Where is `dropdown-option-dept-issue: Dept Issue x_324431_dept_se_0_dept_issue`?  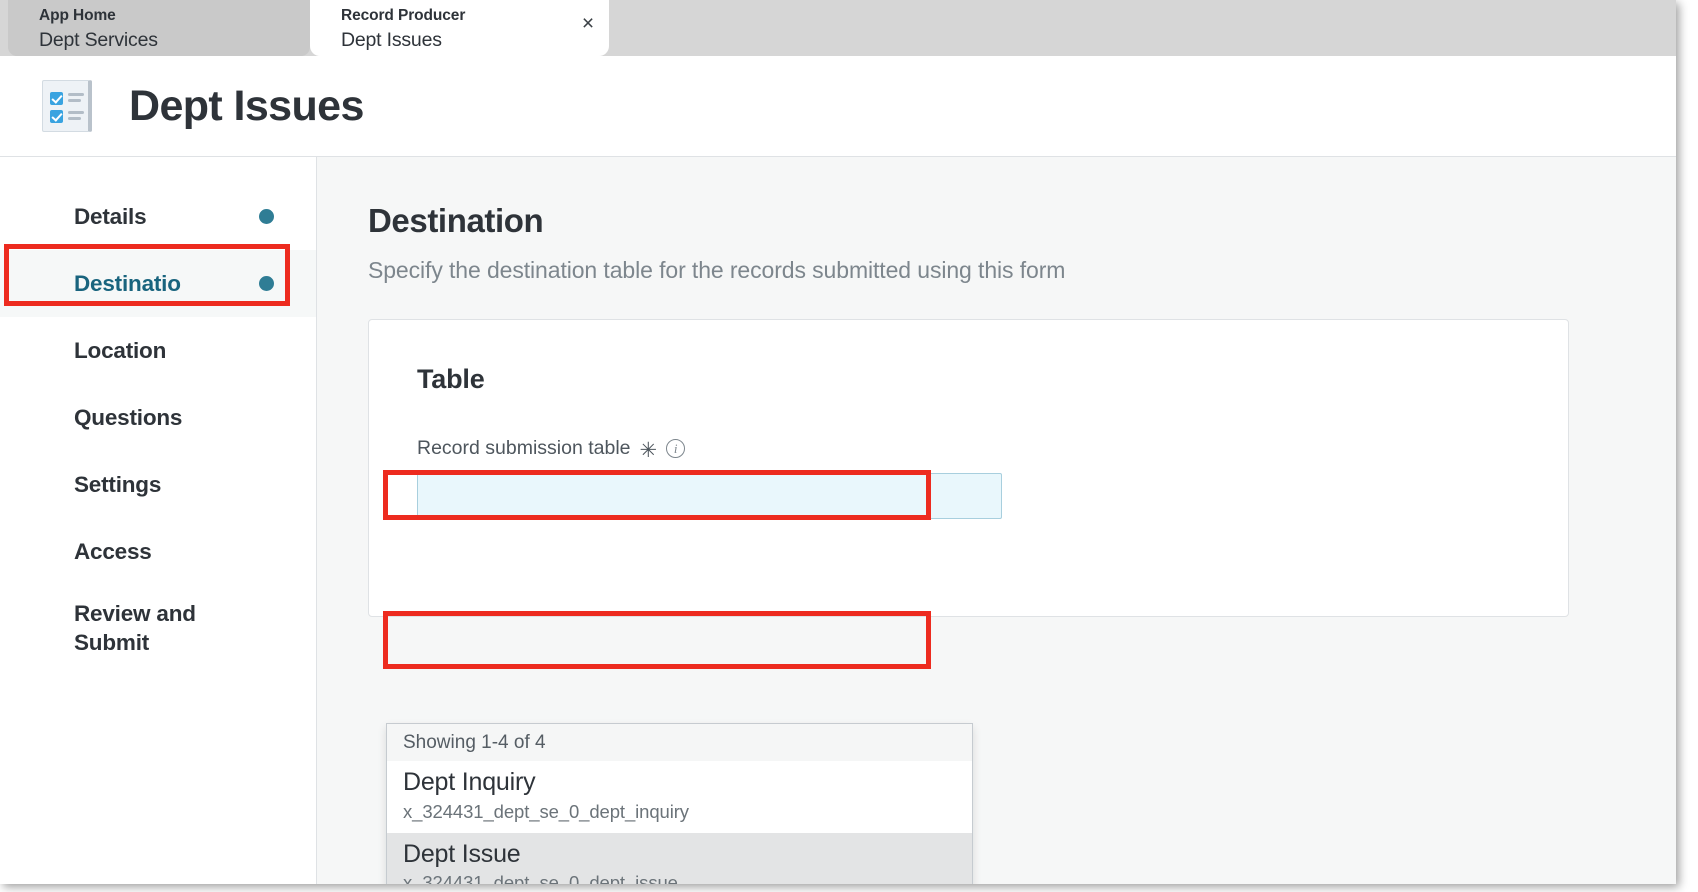
dropdown-option-dept-issue: Dept Issue x_324431_dept_se_0_dept_issue is located at coordinates (679, 858).